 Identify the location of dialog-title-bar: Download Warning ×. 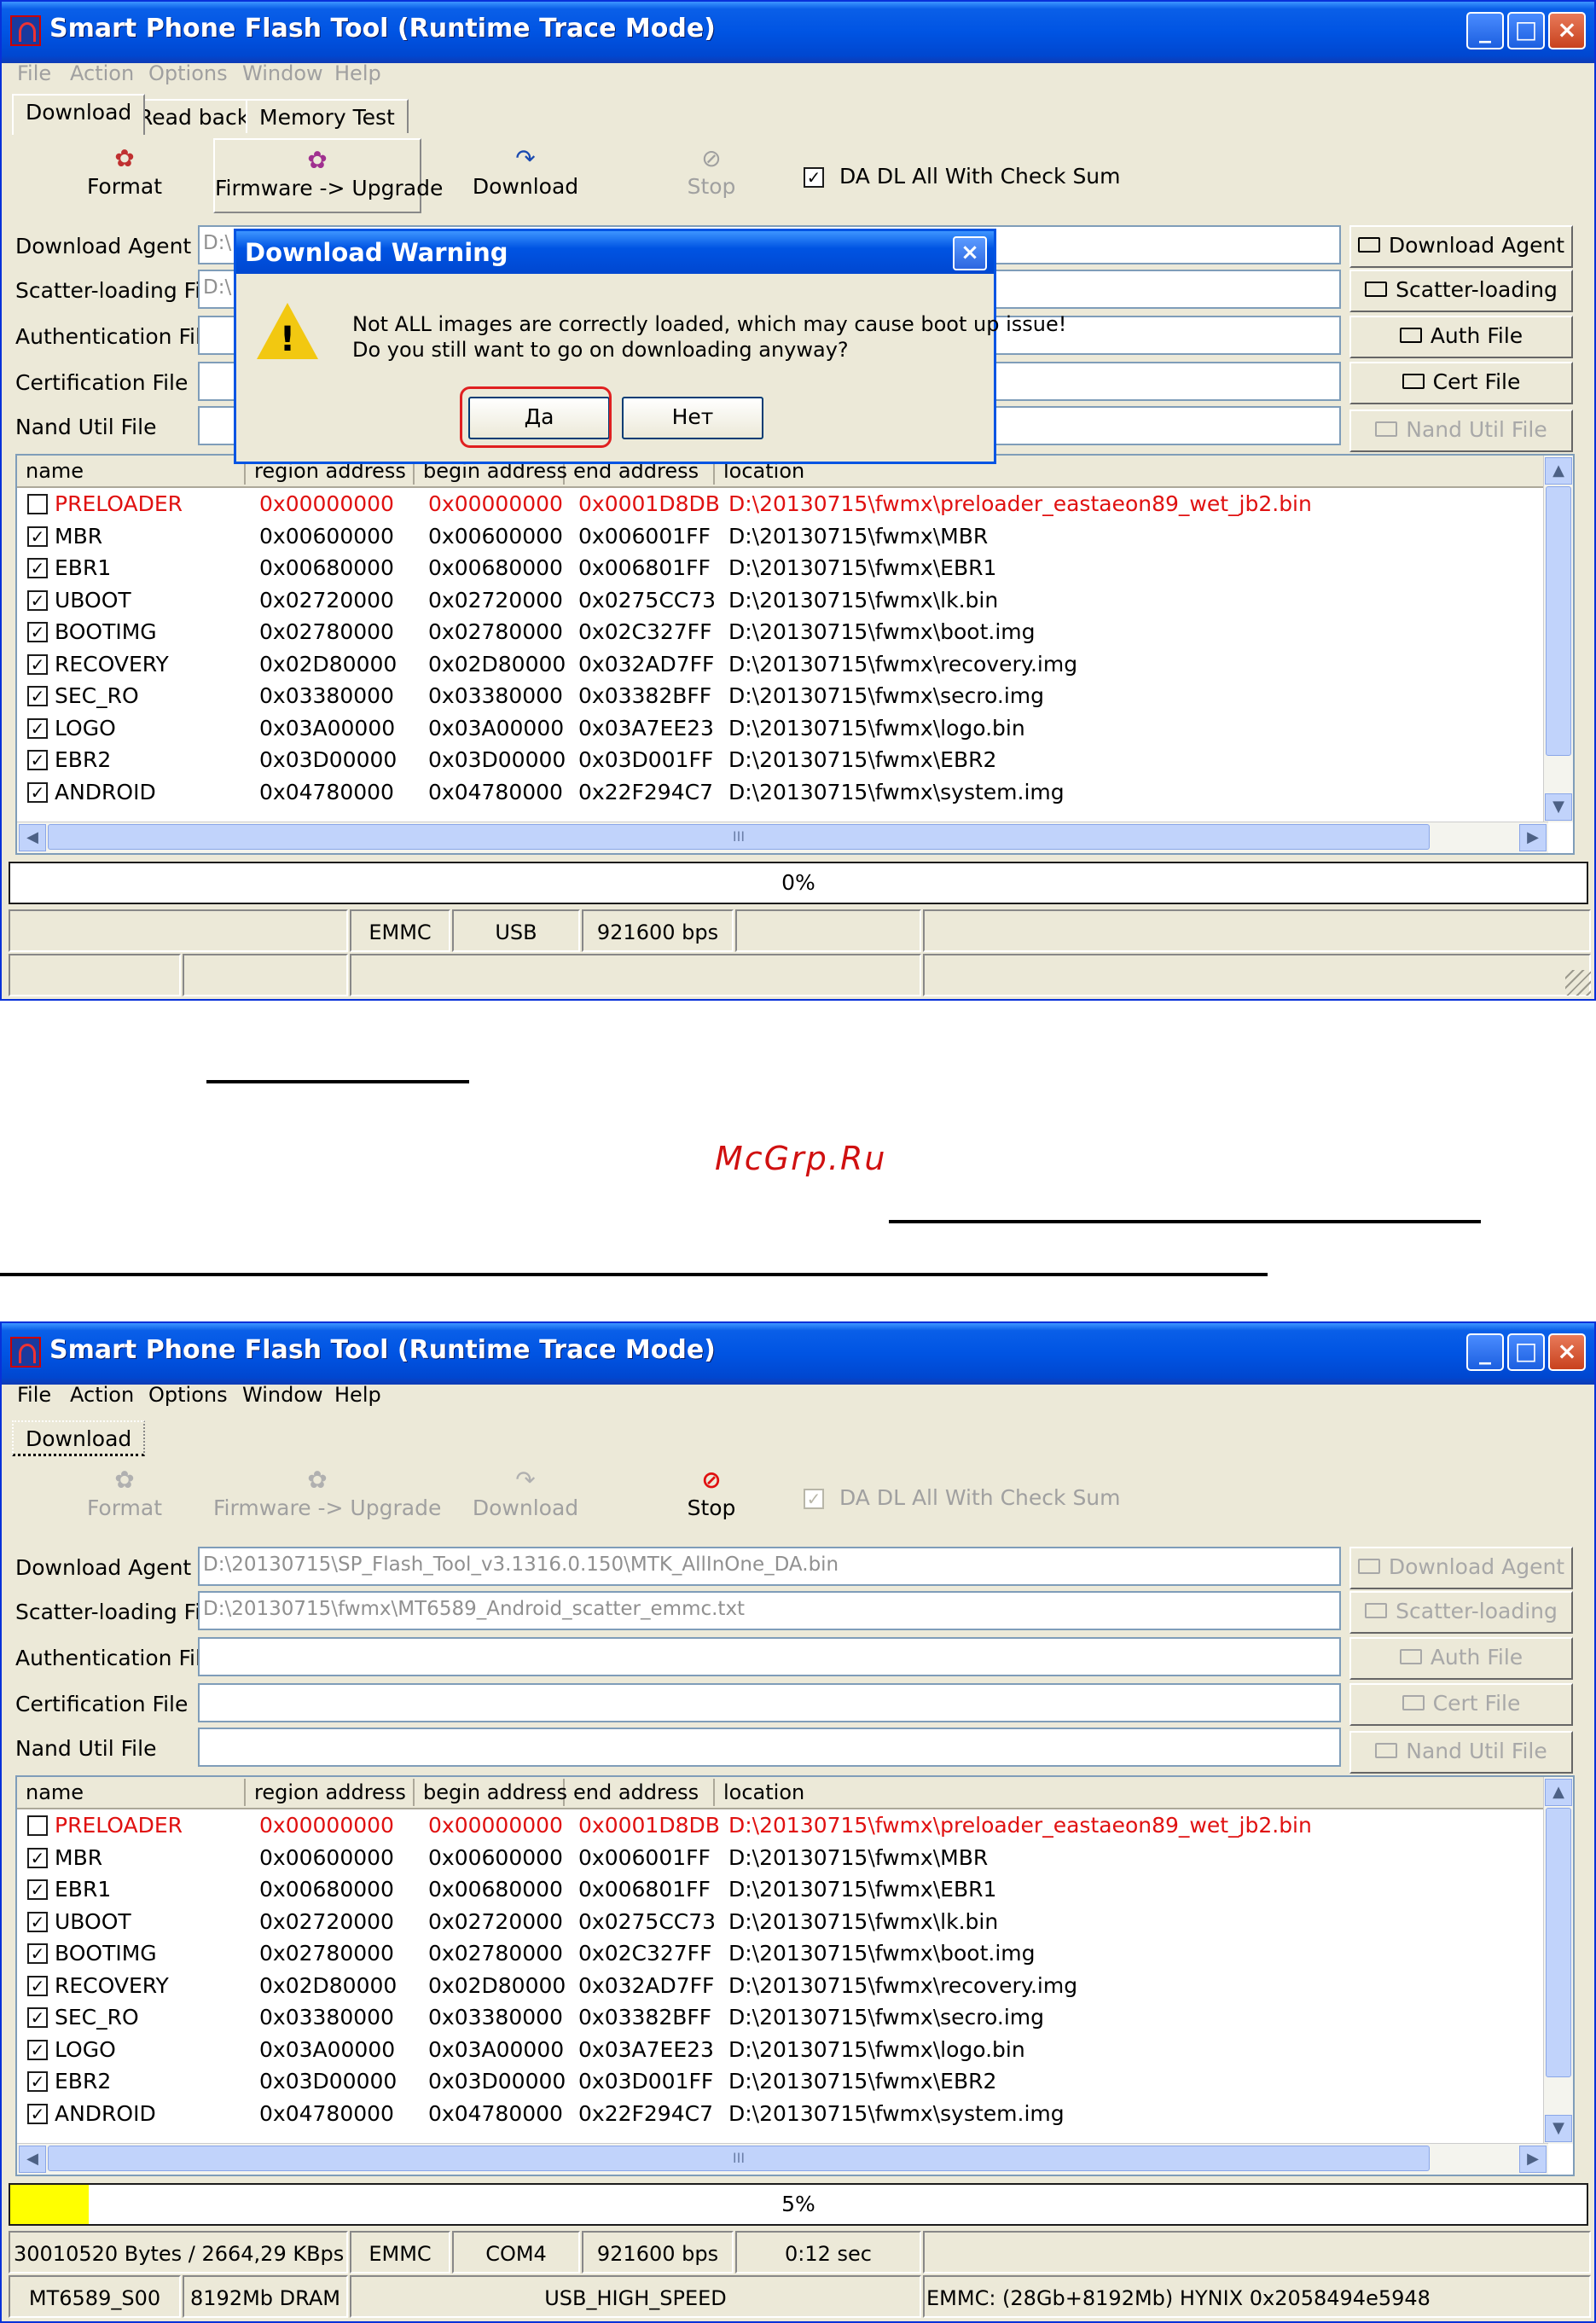
(615, 253).